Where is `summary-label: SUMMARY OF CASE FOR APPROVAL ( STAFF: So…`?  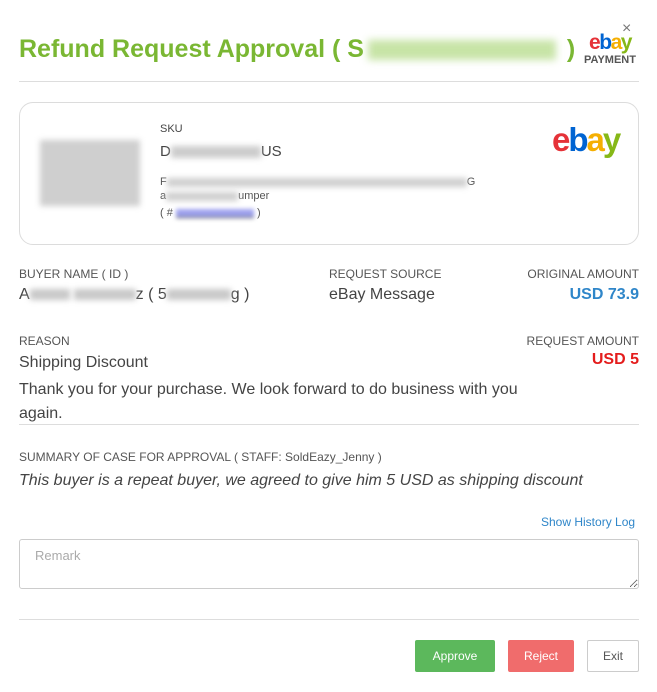
summary-label: SUMMARY OF CASE FOR APPROVAL ( STAFF: So… is located at coordinates (200, 457).